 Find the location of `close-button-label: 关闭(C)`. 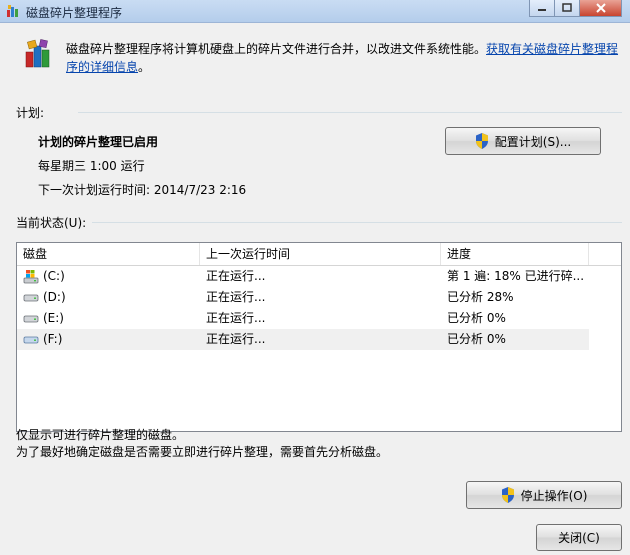

close-button-label: 关闭(C) is located at coordinates (579, 538).